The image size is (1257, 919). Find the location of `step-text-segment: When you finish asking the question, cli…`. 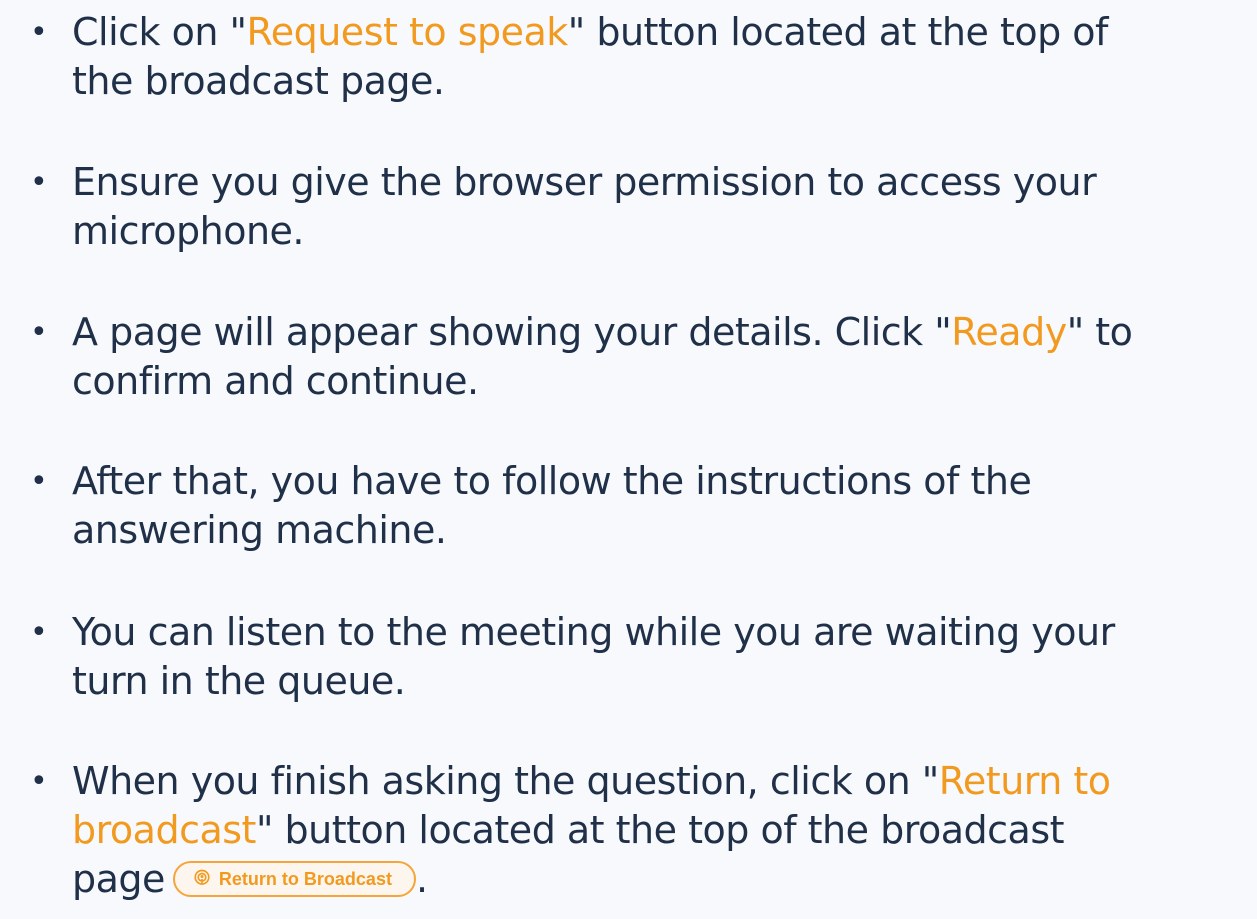

step-text-segment: When you finish asking the question, cli… is located at coordinates (505, 781).